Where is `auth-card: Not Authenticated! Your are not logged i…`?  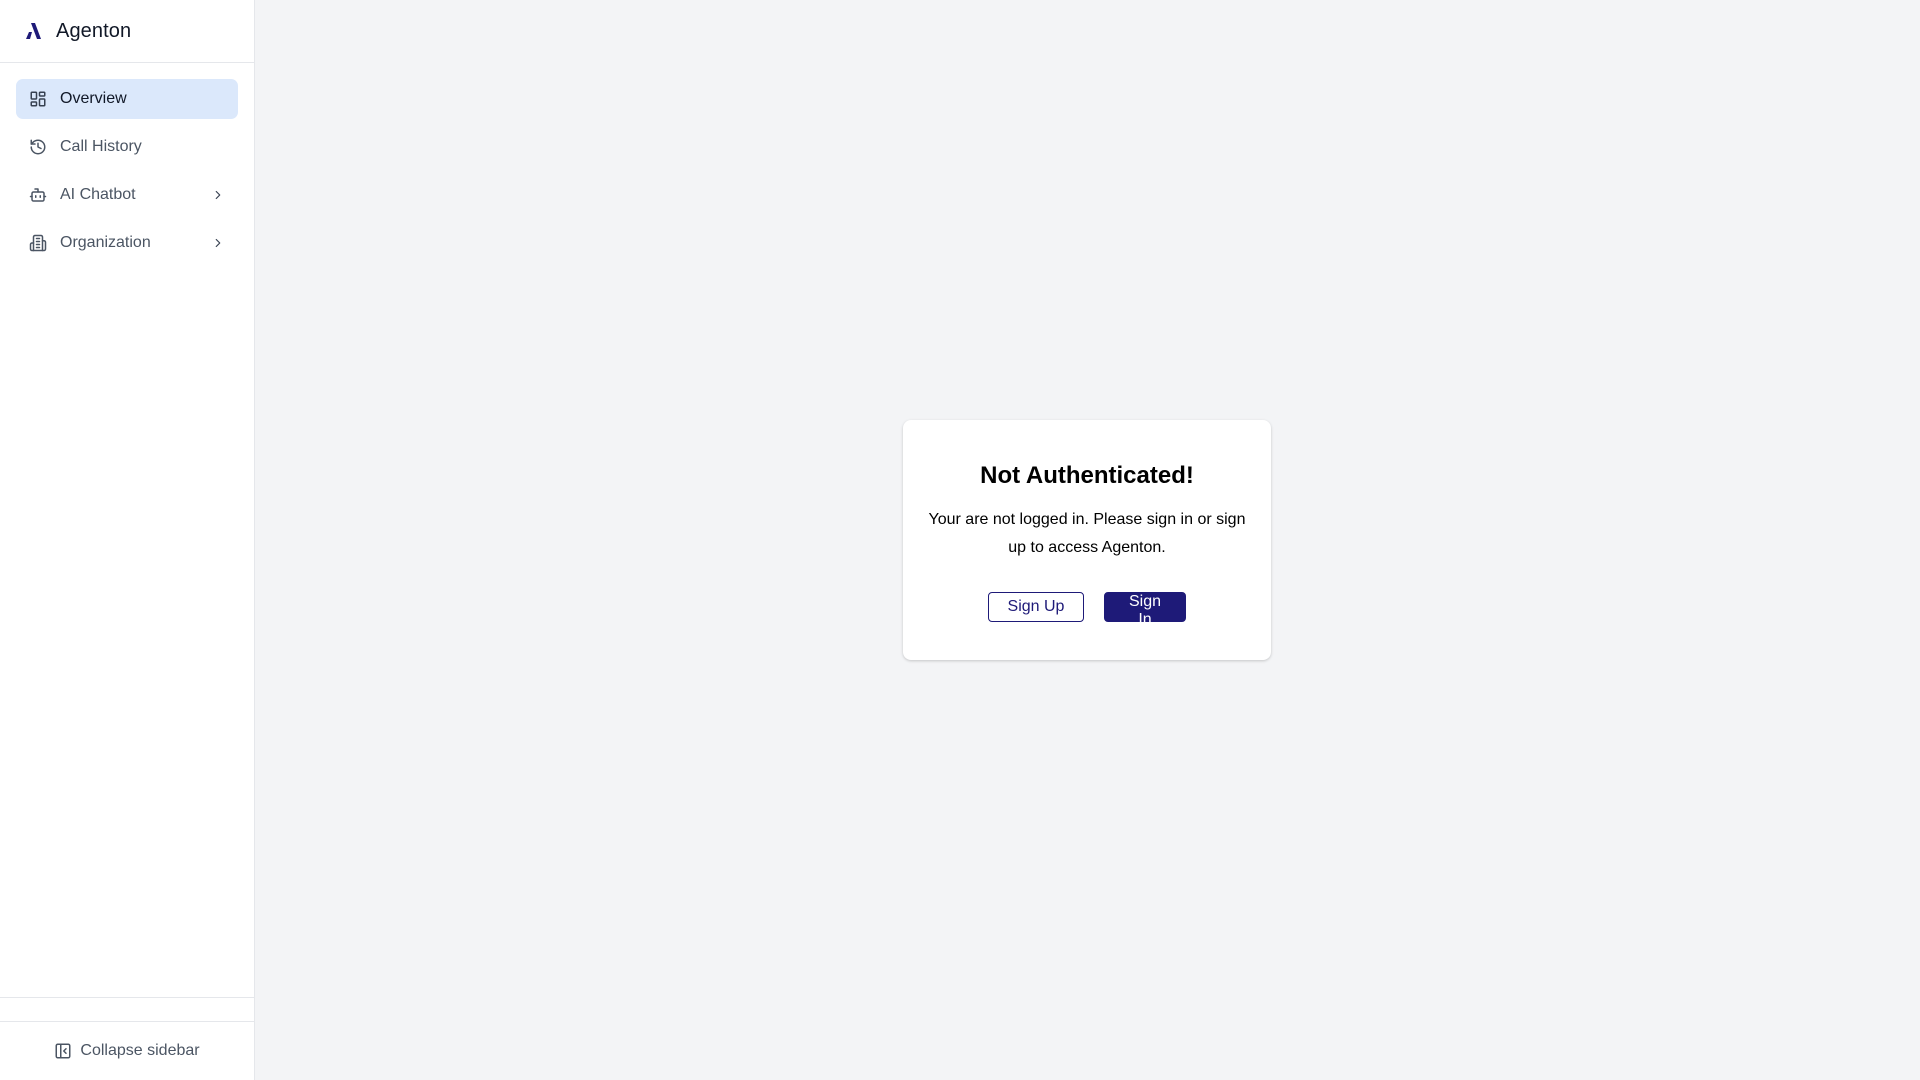 auth-card: Not Authenticated! Your are not logged i… is located at coordinates (1087, 540).